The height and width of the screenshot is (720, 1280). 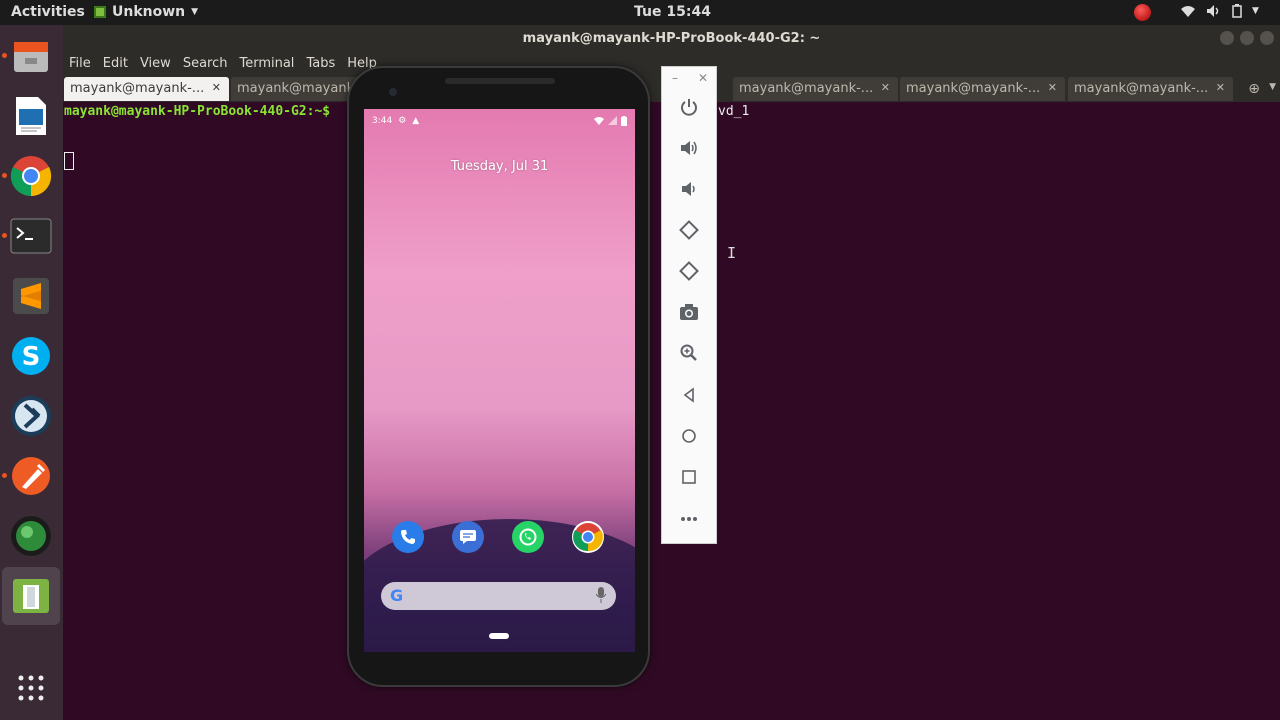 I want to click on launcher: S, so click(x=31, y=372).